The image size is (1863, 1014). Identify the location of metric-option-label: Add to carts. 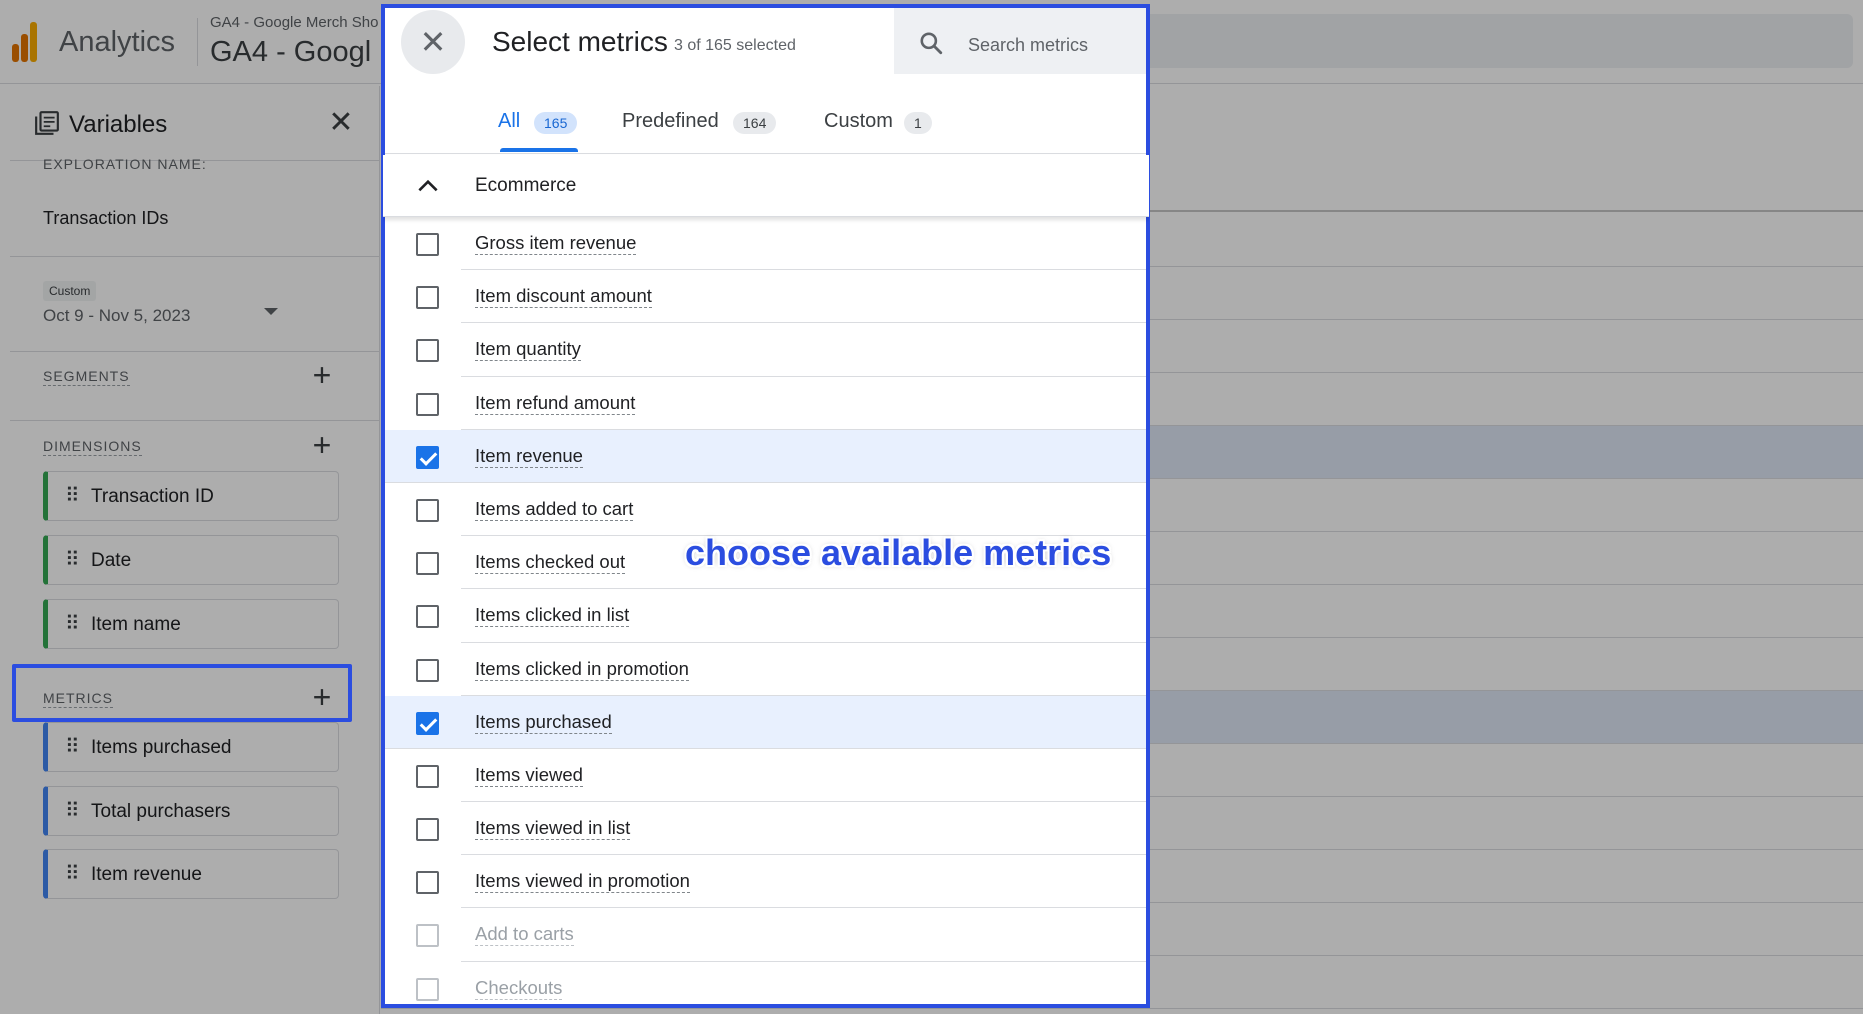
(524, 935).